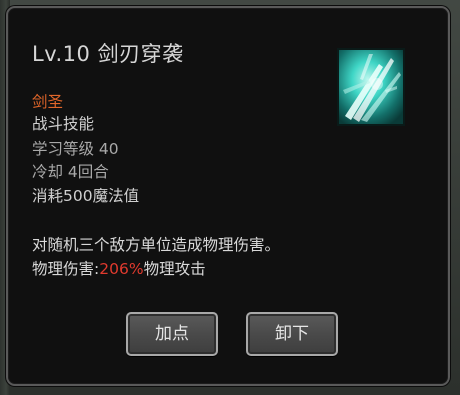  I want to click on damage-line: 物理伤害:206%物理攻击, so click(119, 269).